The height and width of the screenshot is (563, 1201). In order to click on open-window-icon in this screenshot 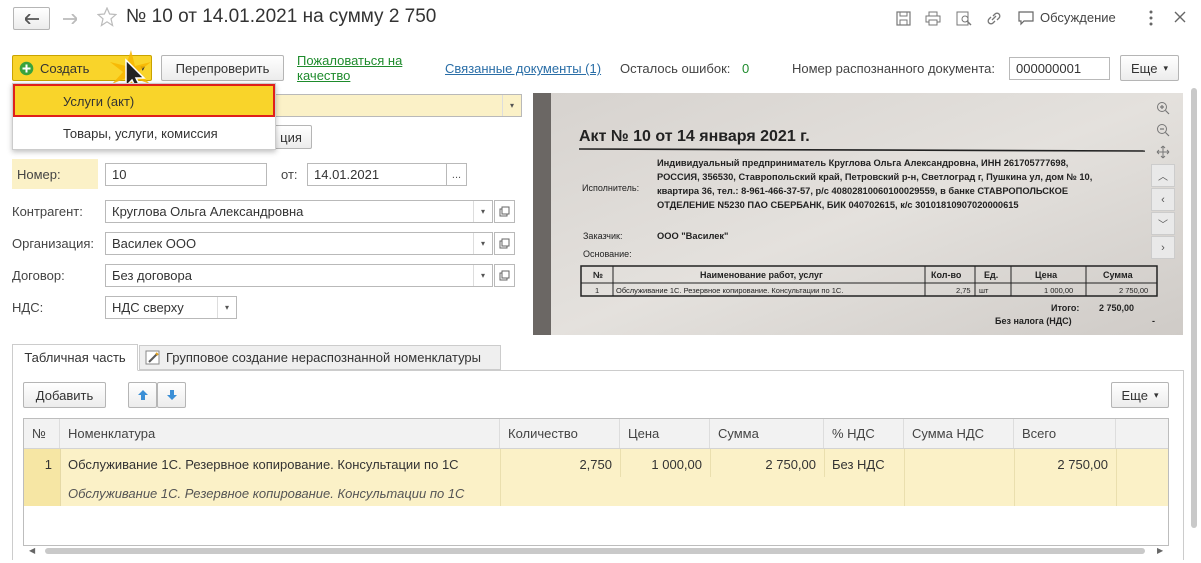, I will do `click(504, 275)`.